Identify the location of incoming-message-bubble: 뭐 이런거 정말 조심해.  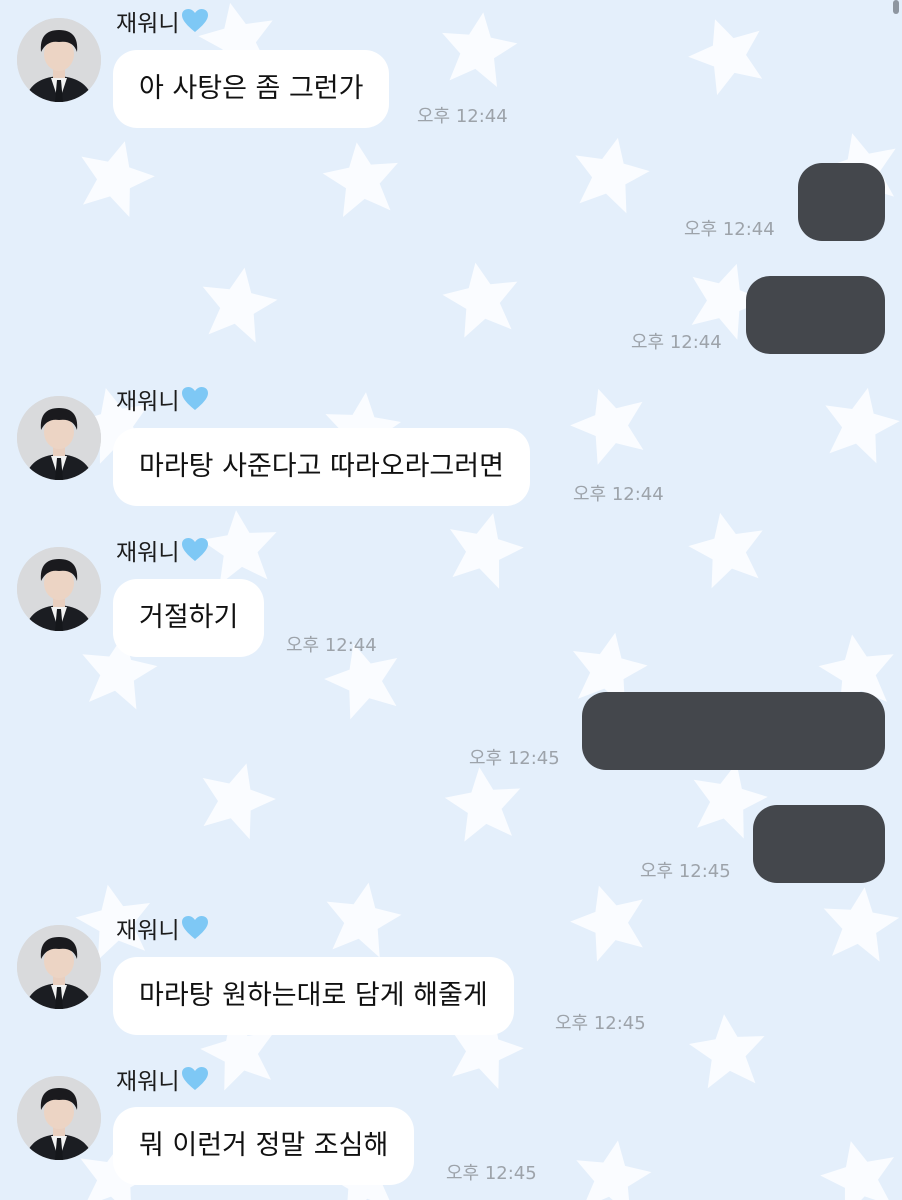
(264, 1146).